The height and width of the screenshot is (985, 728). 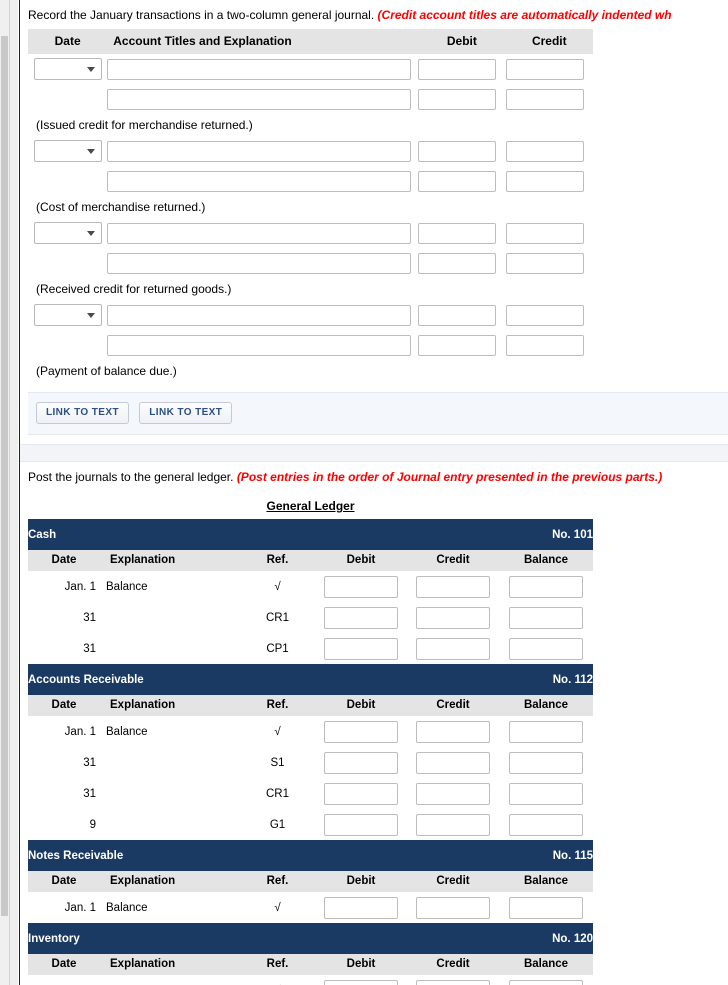 I want to click on journal-credit-cell, so click(x=549, y=181).